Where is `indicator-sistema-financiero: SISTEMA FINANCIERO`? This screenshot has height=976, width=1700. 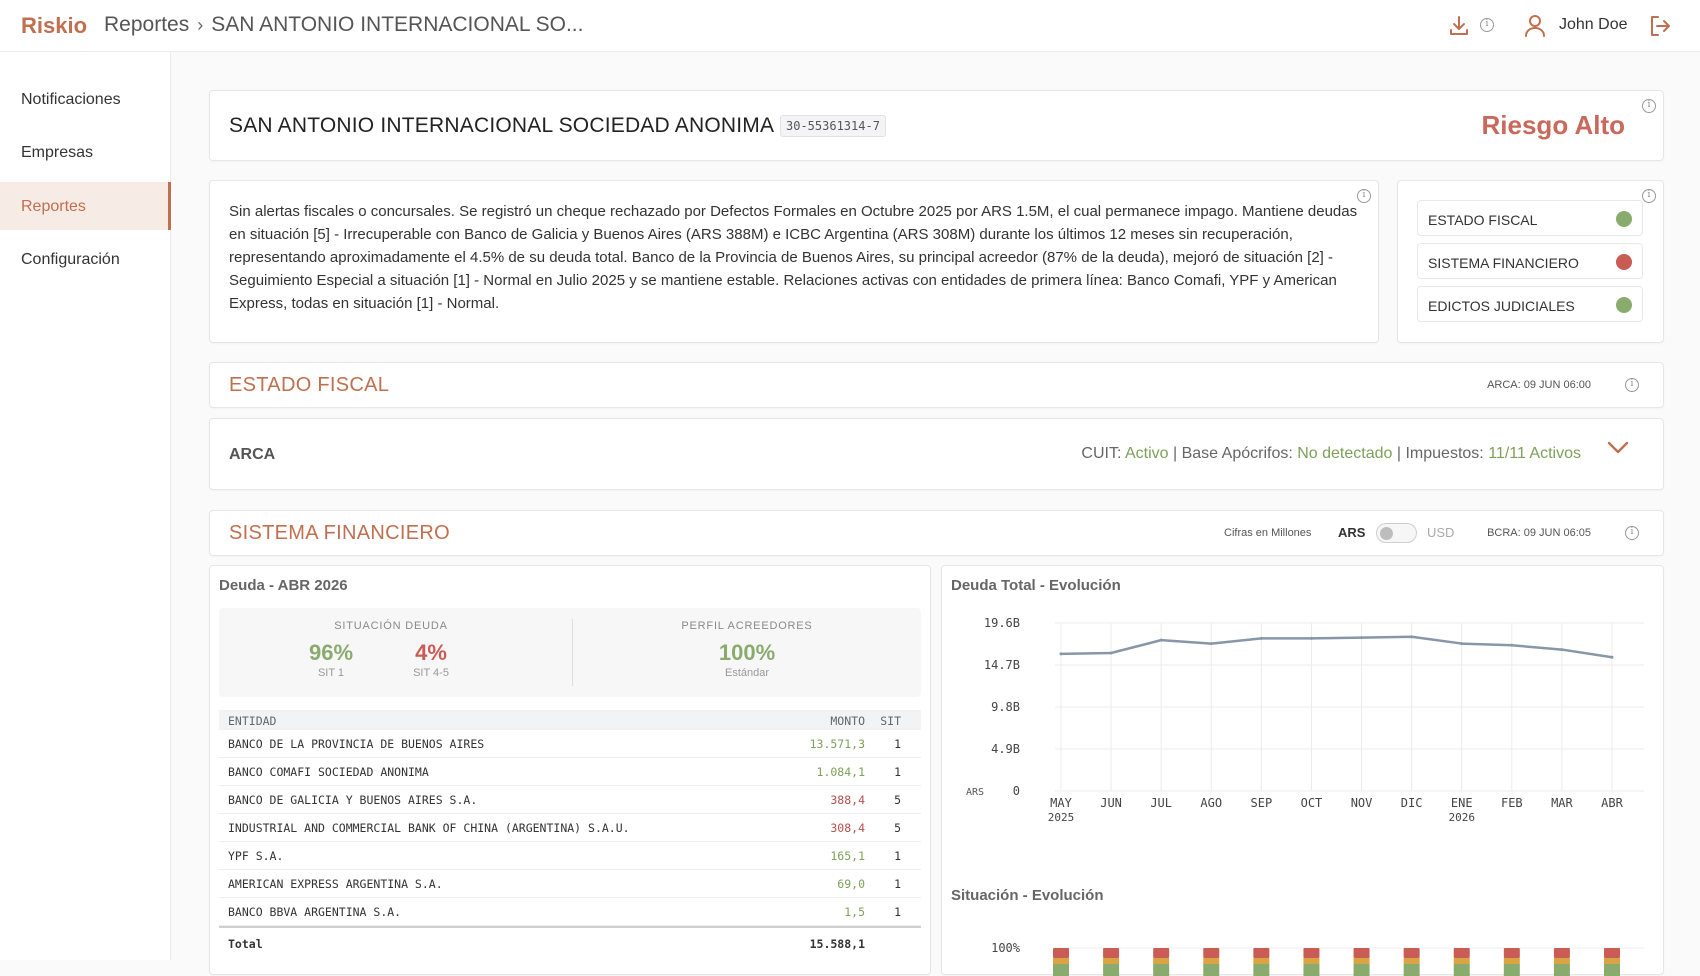
indicator-sistema-financiero: SISTEMA FINANCIERO is located at coordinates (1530, 261).